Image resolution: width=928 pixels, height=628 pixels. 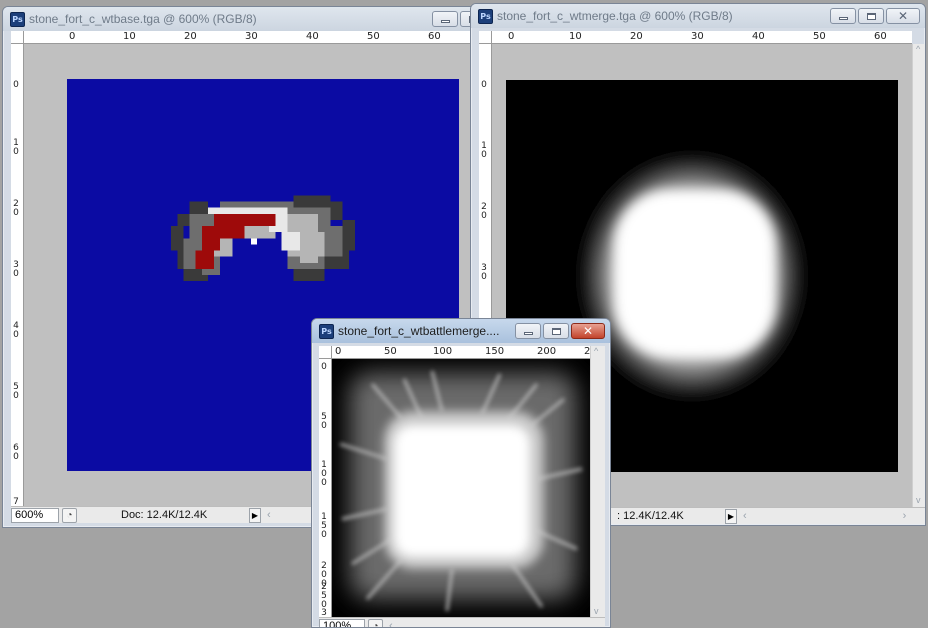 I want to click on vertical-ruler: 0 1 0 2 0 3 0 4 0 5 0 6 0 7, so click(x=17, y=275).